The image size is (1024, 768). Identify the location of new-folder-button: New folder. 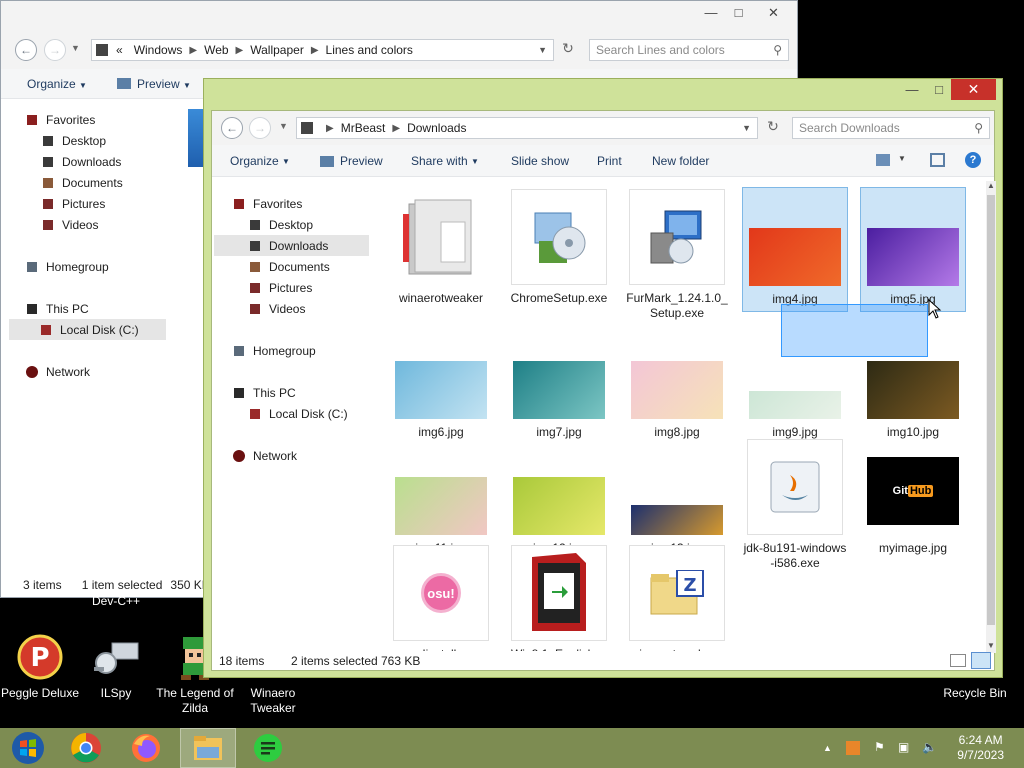
(680, 161).